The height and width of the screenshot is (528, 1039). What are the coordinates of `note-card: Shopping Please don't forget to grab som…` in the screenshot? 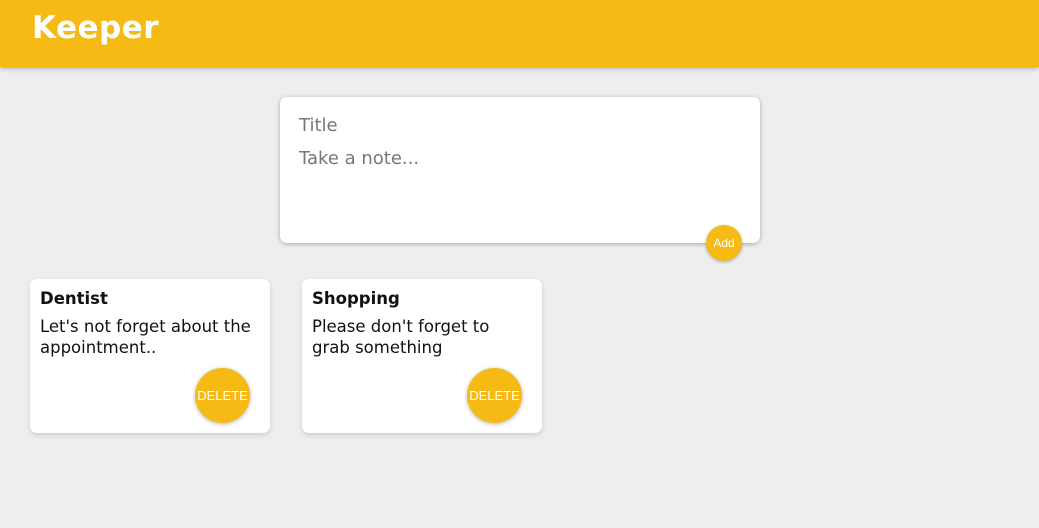 It's located at (422, 356).